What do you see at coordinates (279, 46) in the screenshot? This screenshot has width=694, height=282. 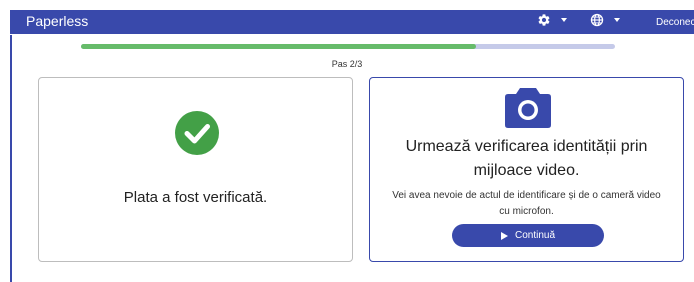 I see `progress-bar-fill` at bounding box center [279, 46].